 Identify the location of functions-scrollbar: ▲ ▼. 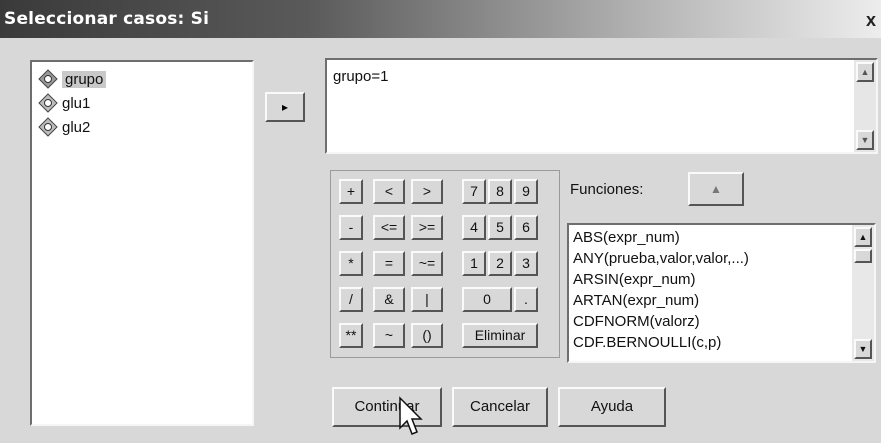
(863, 293).